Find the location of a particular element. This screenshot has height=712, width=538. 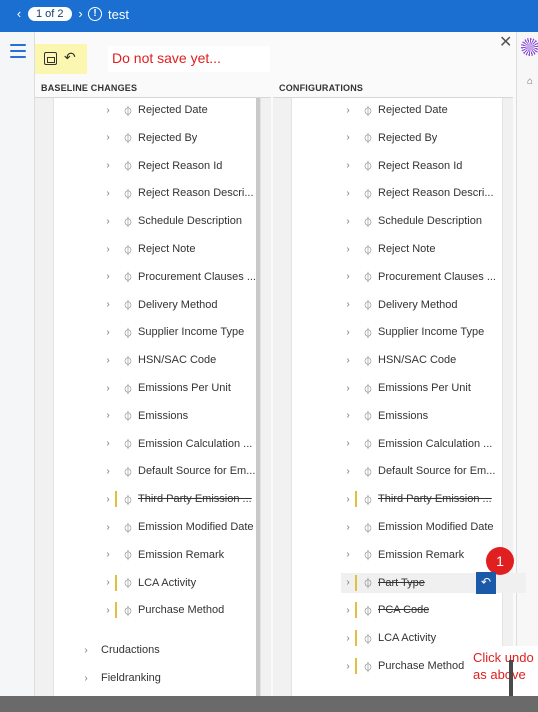

group-item: › Fieldranking is located at coordinates (120, 678).